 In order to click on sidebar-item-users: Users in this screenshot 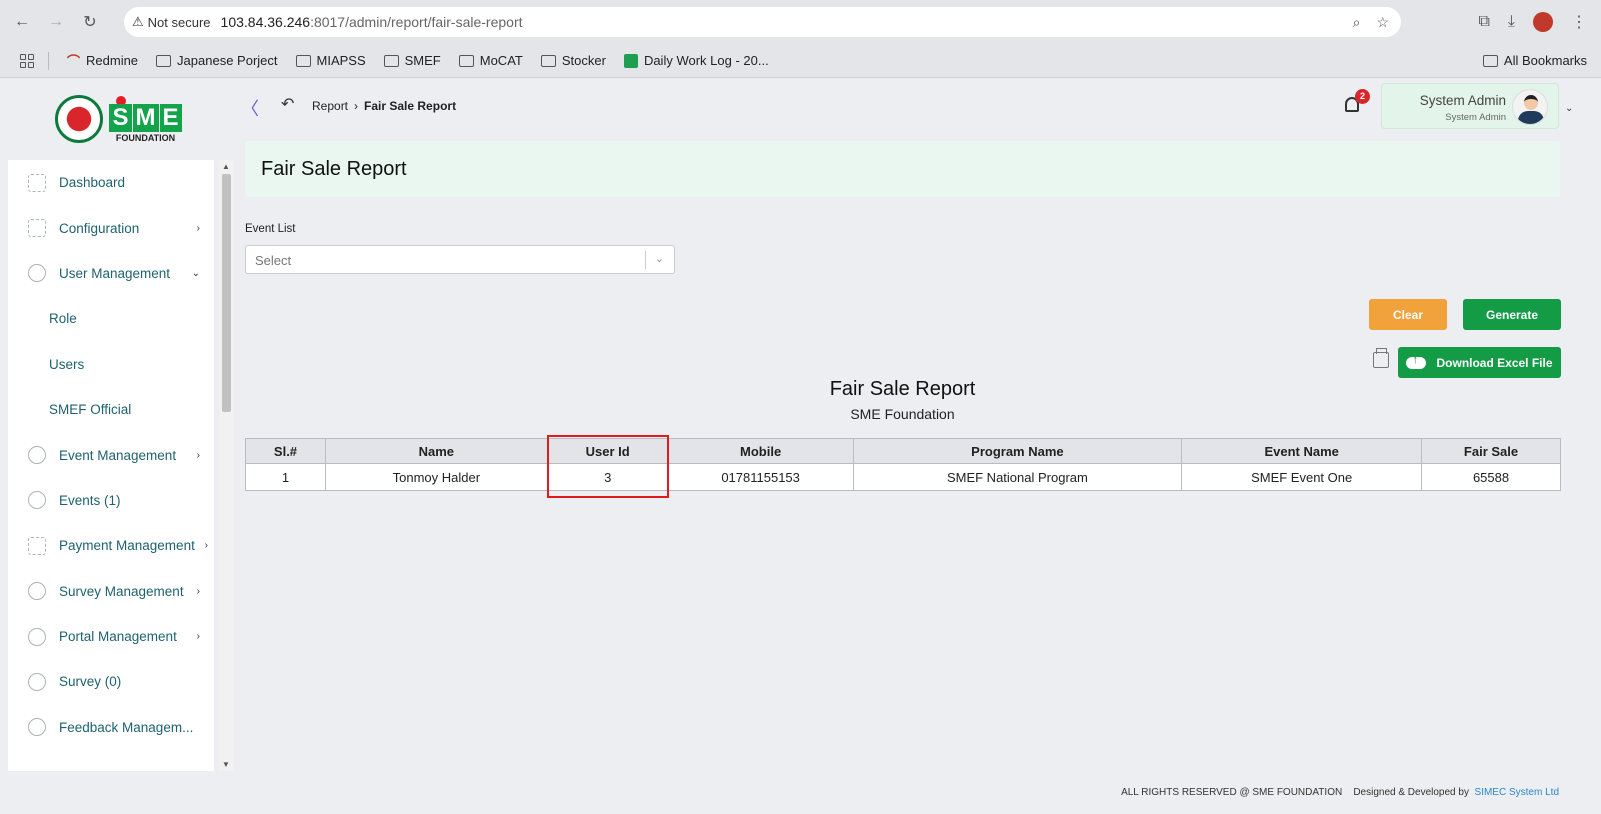, I will do `click(111, 364)`.